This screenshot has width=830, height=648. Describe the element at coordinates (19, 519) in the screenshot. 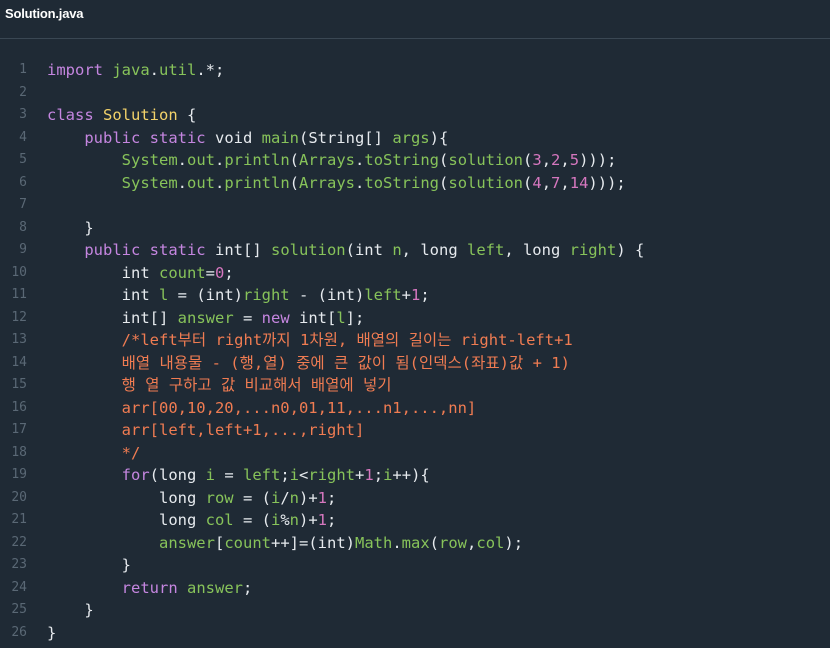

I see `line-number: 21` at that location.